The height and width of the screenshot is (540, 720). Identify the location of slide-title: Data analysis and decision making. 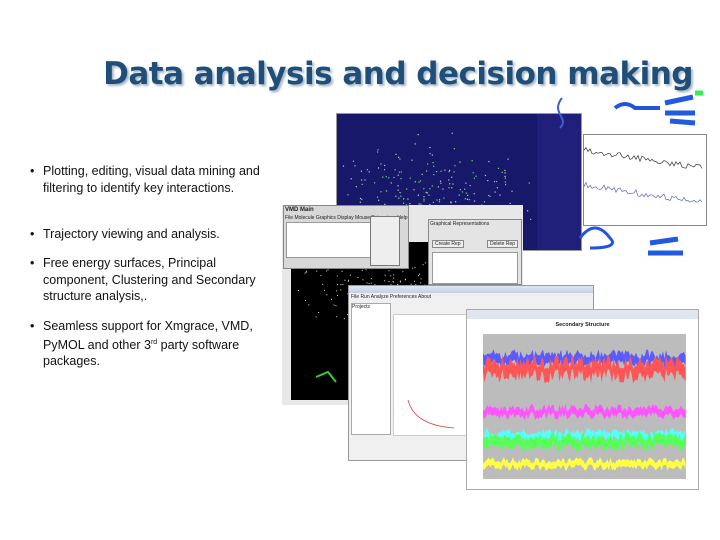
(398, 74).